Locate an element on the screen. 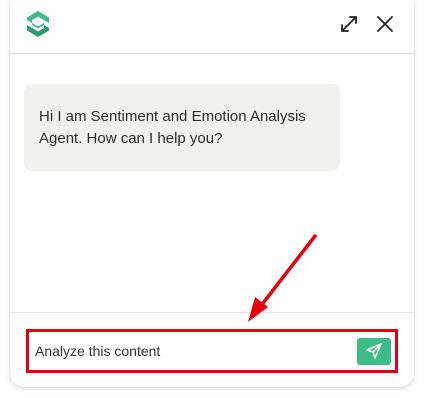 Image resolution: width=425 pixels, height=398 pixels. send-paper-plane-icon is located at coordinates (374, 351).